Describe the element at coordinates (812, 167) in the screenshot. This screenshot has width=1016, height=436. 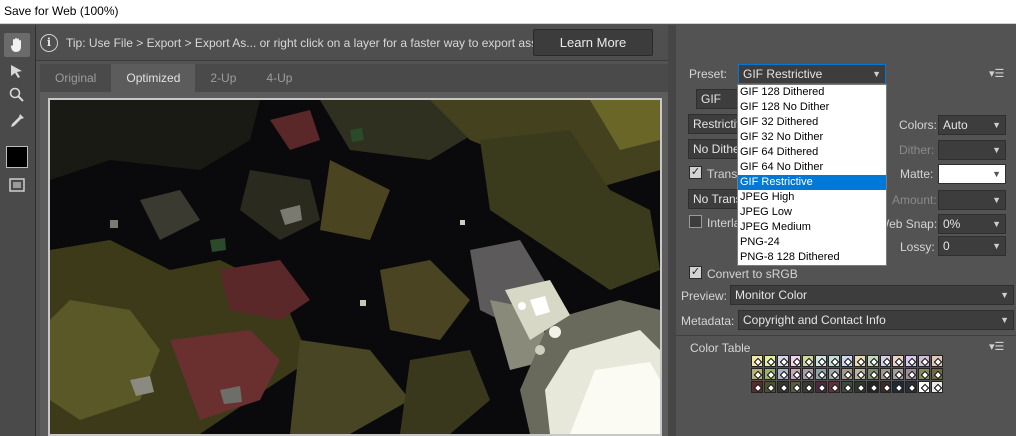
I see `preset-option: GIF 64 No Dither` at that location.